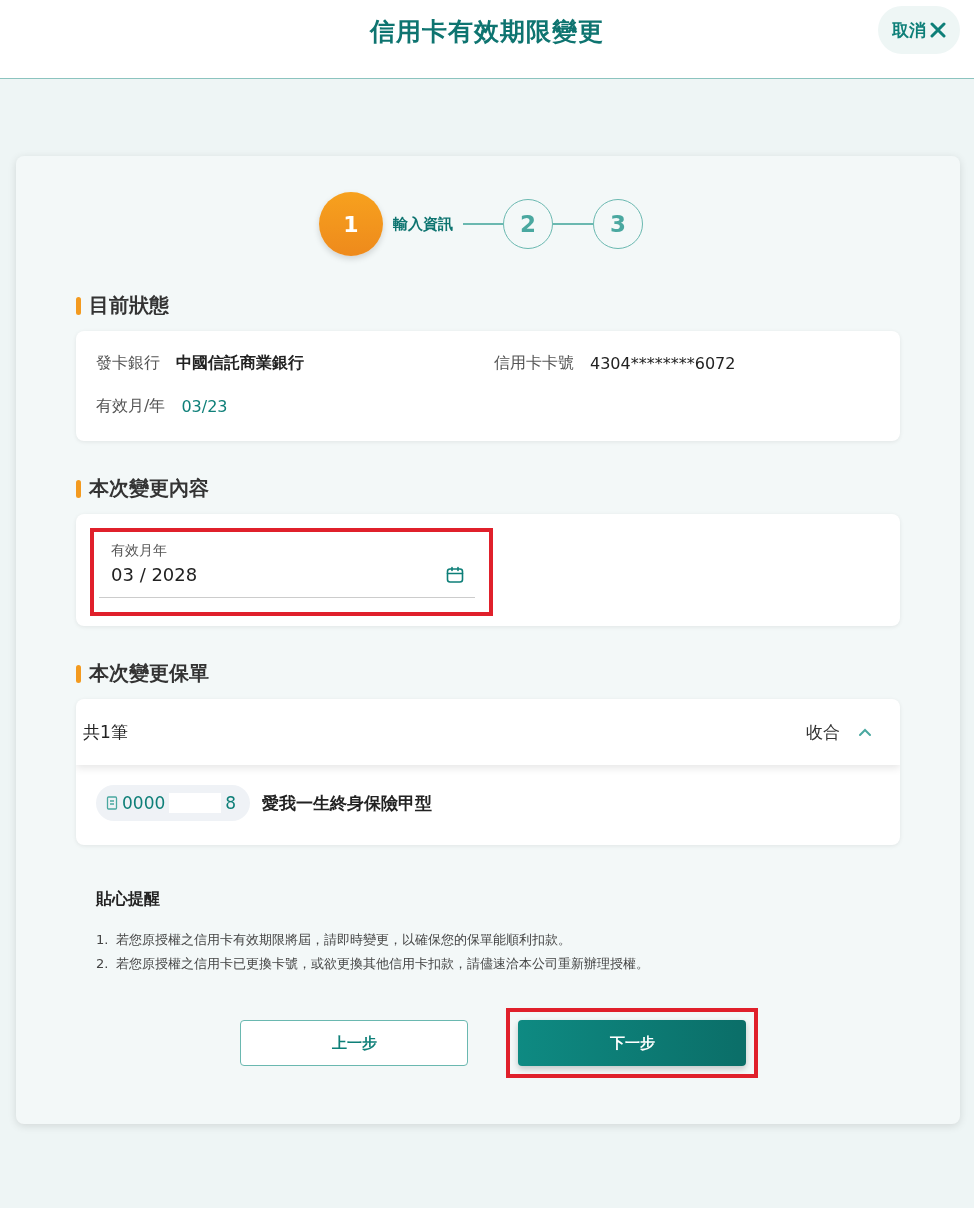 Image resolution: width=974 pixels, height=1208 pixels. What do you see at coordinates (347, 803) in the screenshot?
I see `policy-name: 愛我一生終身保險甲型` at bounding box center [347, 803].